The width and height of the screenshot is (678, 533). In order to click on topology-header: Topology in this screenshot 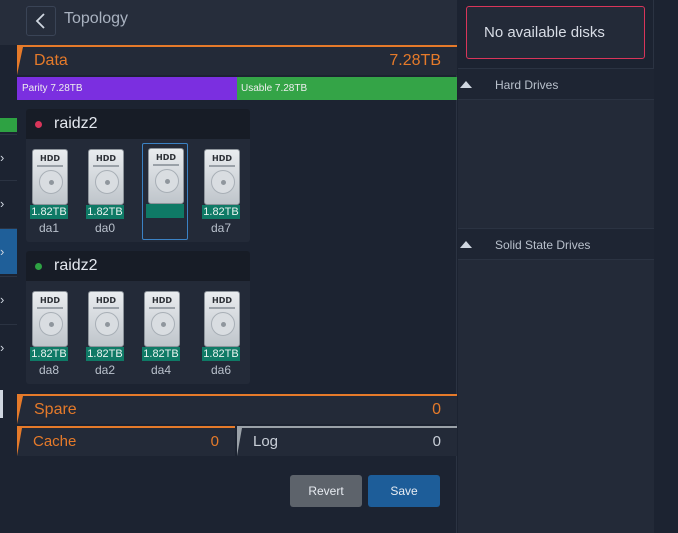, I will do `click(237, 22)`.